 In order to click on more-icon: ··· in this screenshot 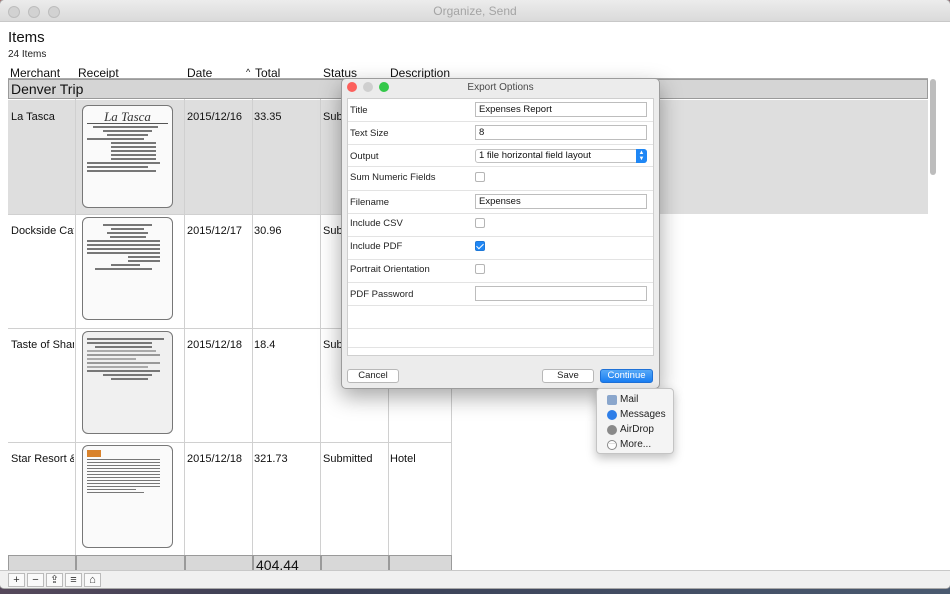, I will do `click(612, 445)`.